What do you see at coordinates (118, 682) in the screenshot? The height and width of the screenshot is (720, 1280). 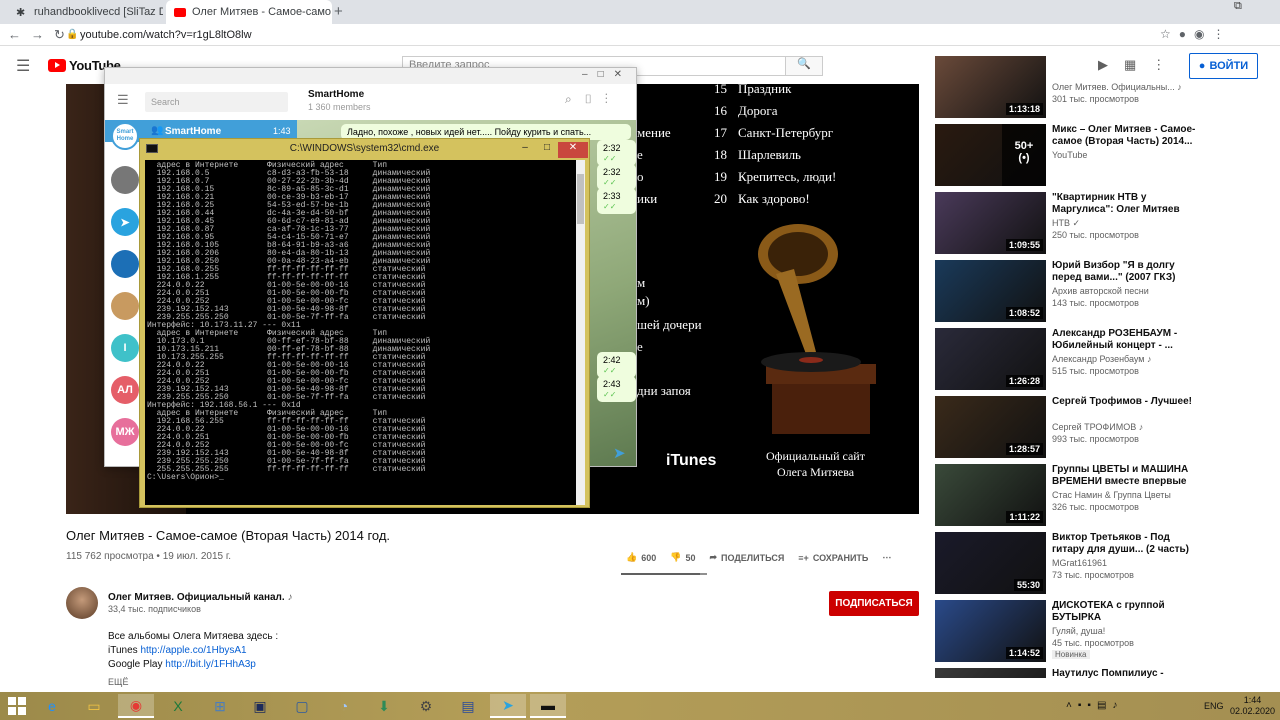 I see `show-more-button: ЕЩЁ` at bounding box center [118, 682].